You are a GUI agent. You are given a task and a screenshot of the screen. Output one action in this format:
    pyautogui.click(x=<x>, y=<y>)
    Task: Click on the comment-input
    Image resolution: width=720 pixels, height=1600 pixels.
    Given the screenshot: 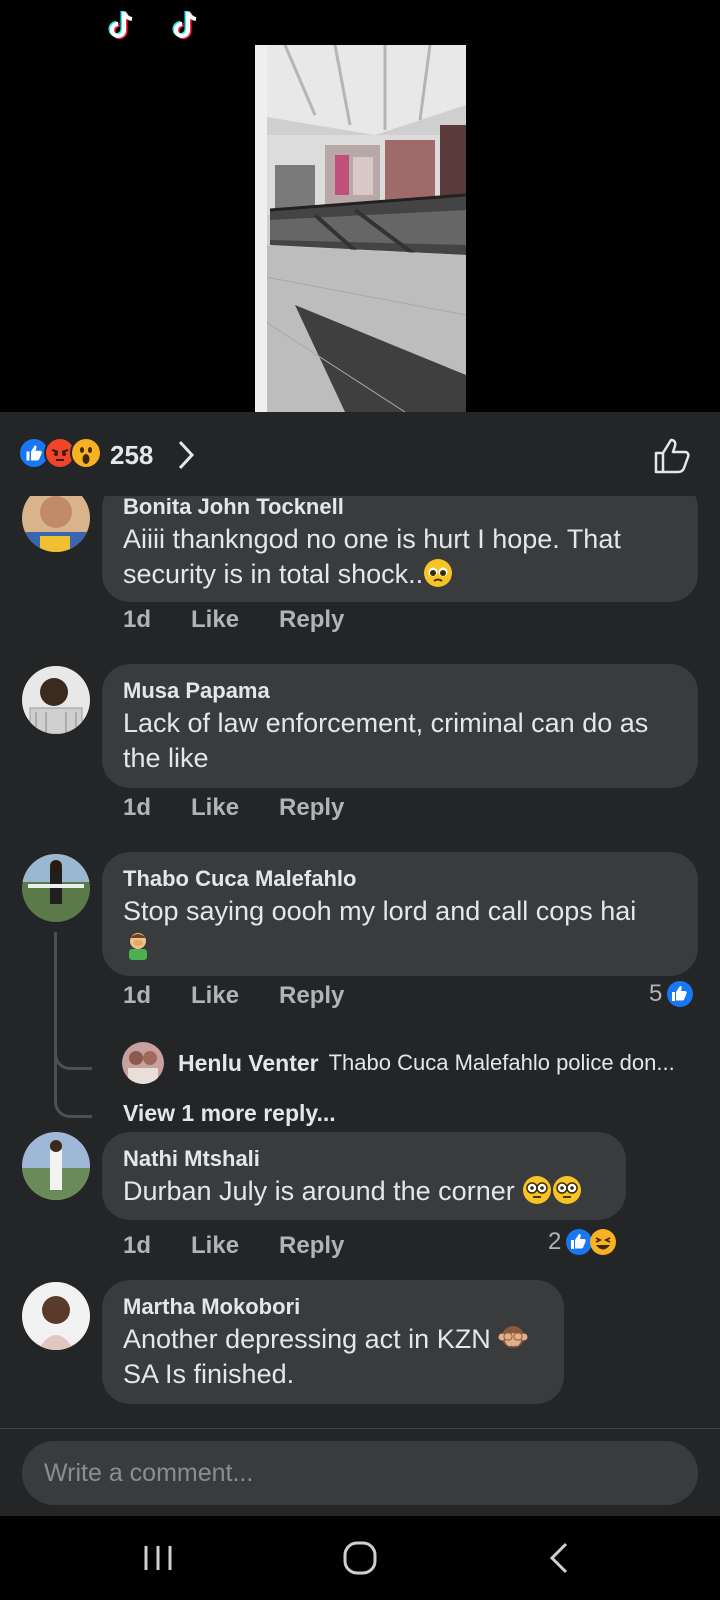 What is the action you would take?
    pyautogui.click(x=360, y=1473)
    